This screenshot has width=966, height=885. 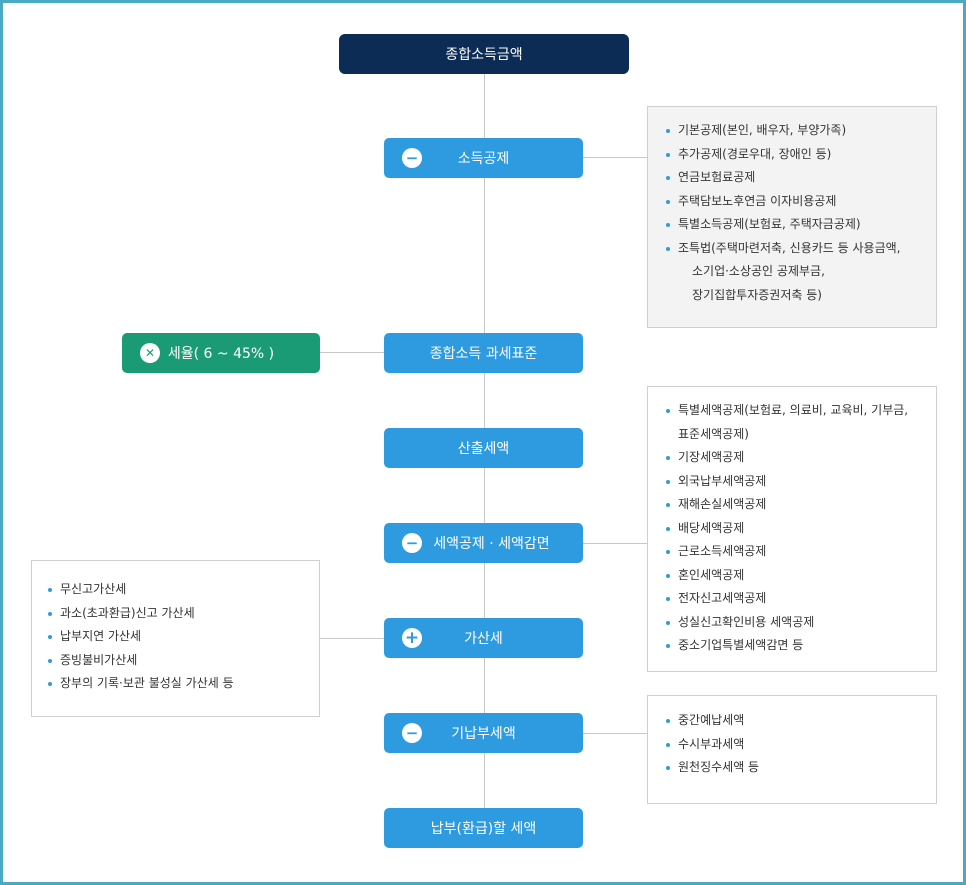 I want to click on connector-tax-rate, so click(x=352, y=352).